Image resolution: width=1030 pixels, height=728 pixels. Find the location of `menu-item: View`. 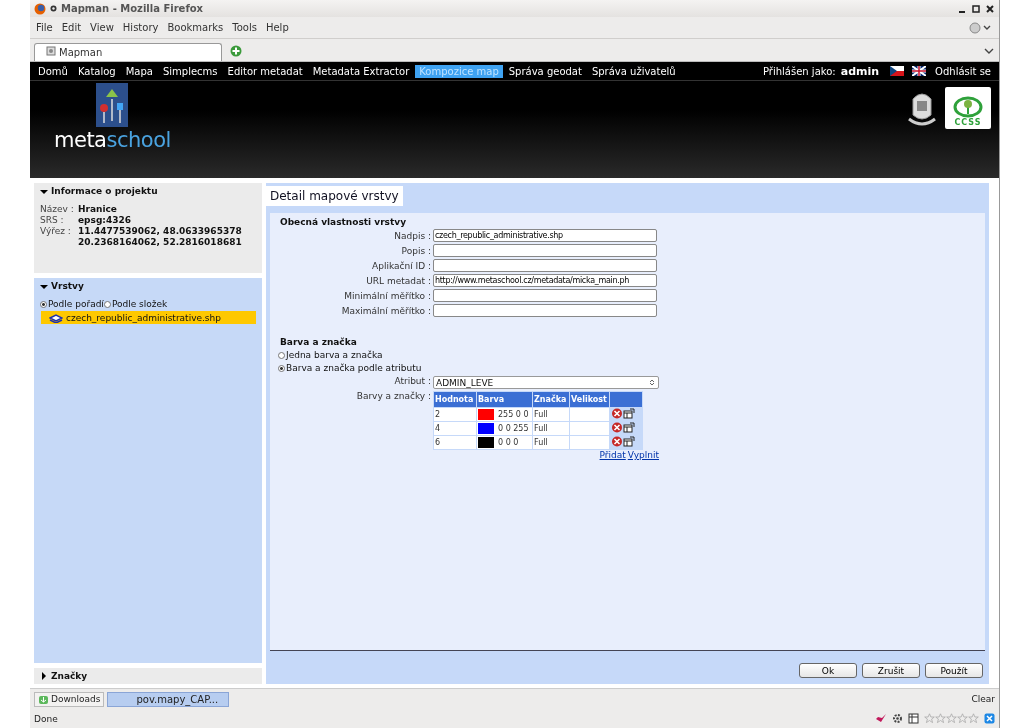

menu-item: View is located at coordinates (102, 27).